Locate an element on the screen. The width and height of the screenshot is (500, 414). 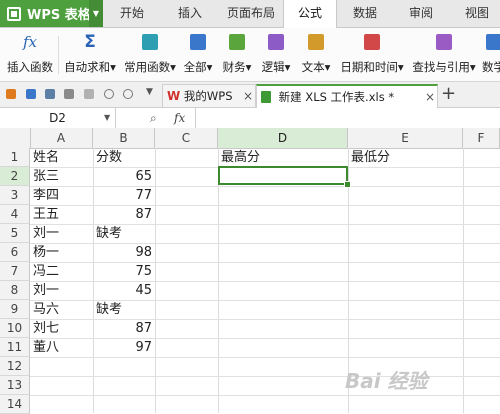
cell-a6: 杨一 is located at coordinates (61, 252).